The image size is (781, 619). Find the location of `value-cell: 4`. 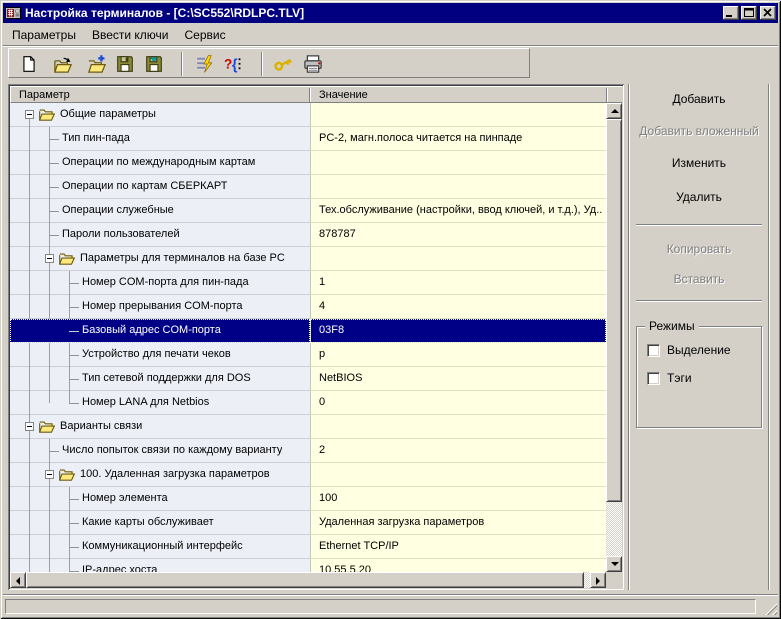

value-cell: 4 is located at coordinates (458, 307).